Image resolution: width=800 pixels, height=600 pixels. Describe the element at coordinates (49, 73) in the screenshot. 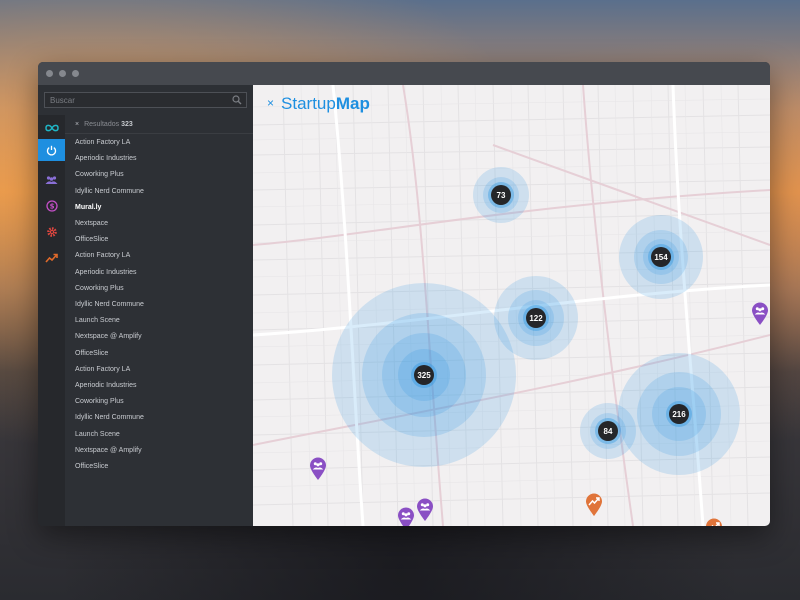

I see `window-close-dot` at that location.